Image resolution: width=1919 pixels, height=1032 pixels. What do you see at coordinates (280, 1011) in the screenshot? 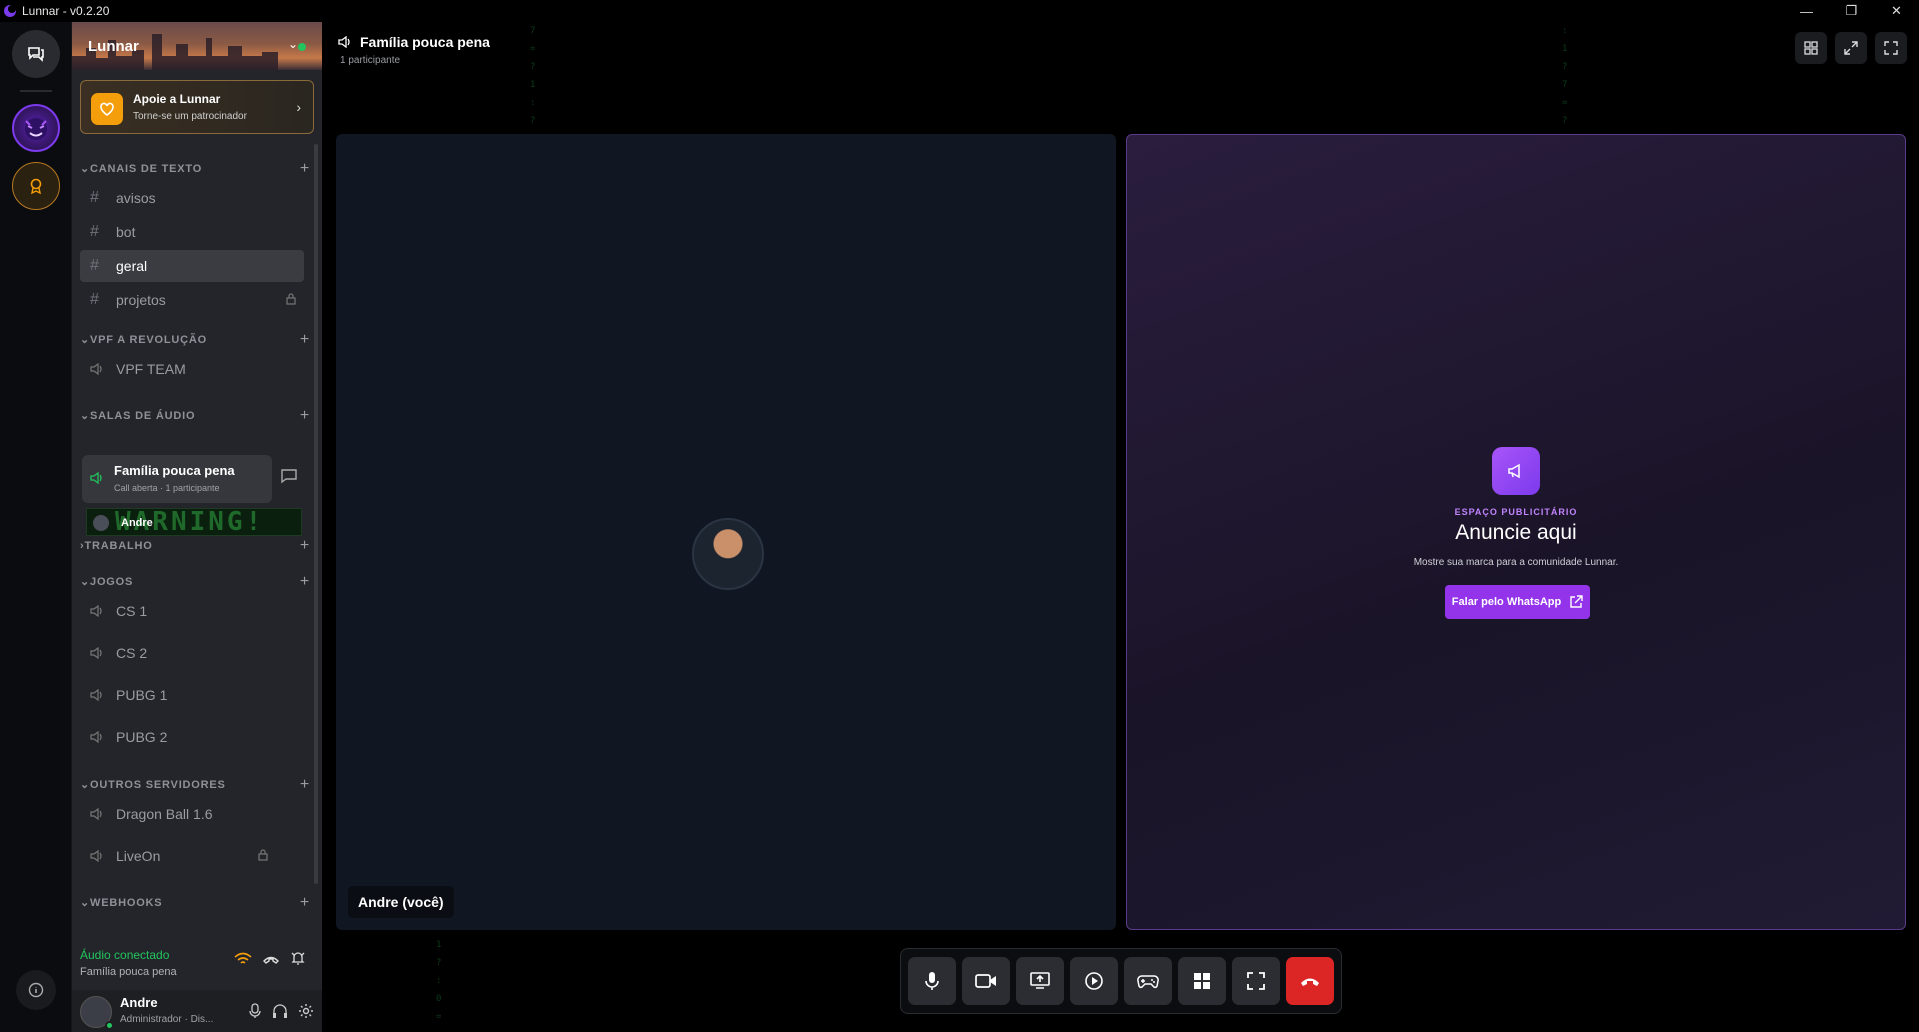
I see `headphones-icon` at bounding box center [280, 1011].